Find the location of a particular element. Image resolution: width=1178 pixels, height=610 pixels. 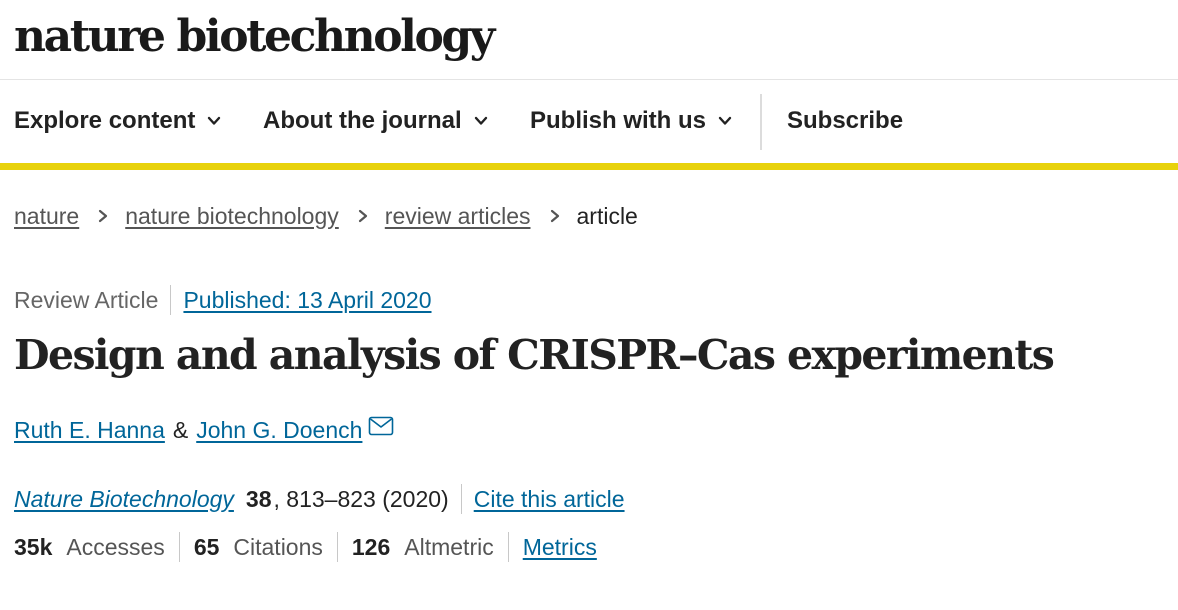

citation-divider is located at coordinates (461, 499).